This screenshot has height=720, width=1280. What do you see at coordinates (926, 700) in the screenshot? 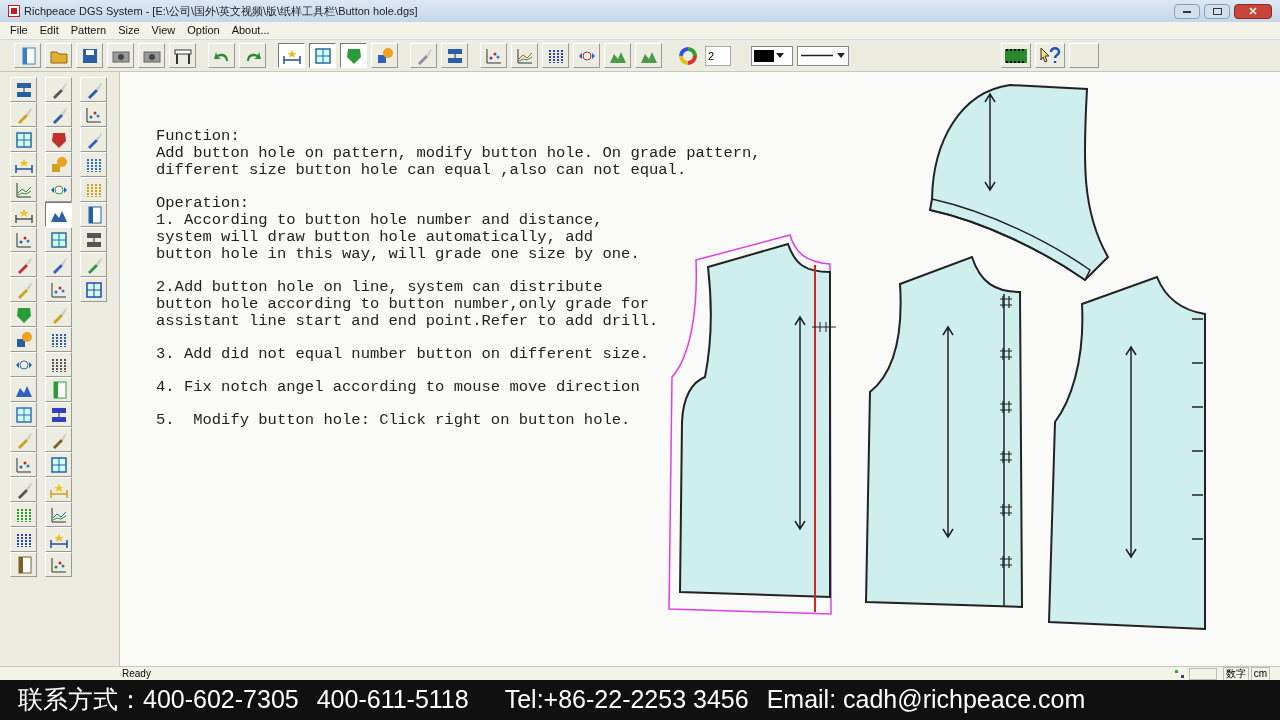
I see `contact-text: Email: cadh@richpeace.com` at bounding box center [926, 700].